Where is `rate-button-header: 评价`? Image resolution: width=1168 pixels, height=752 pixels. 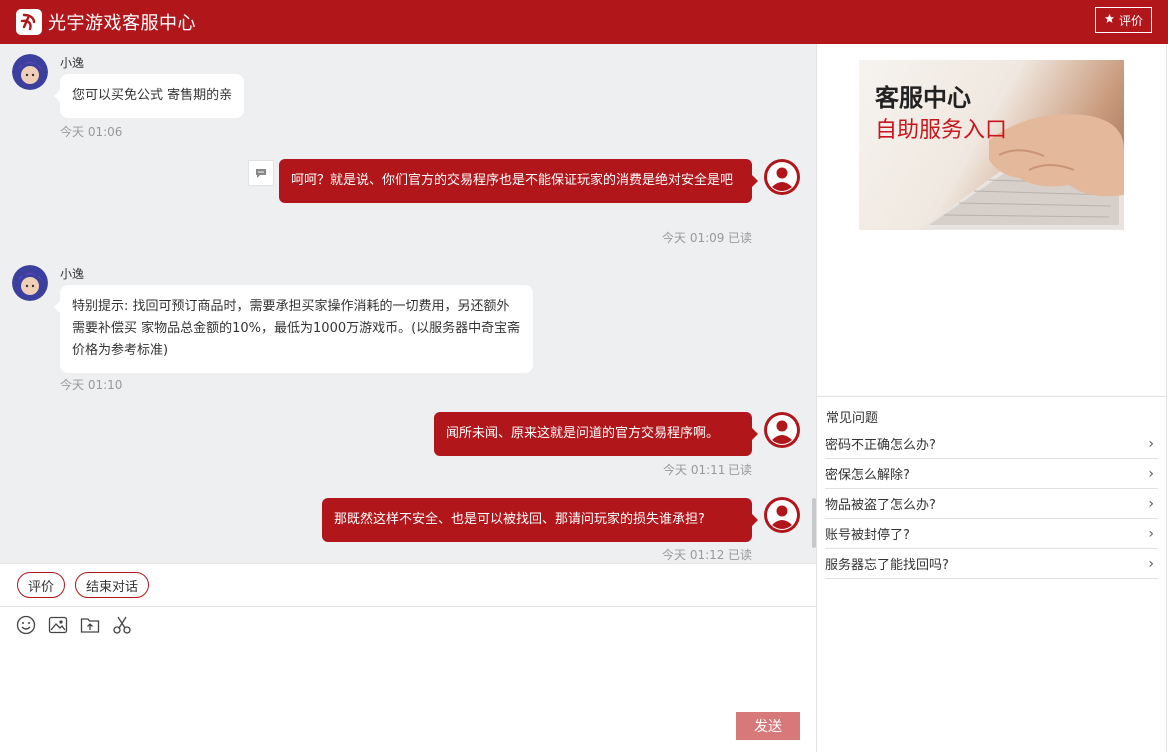 rate-button-header: 评价 is located at coordinates (1123, 20).